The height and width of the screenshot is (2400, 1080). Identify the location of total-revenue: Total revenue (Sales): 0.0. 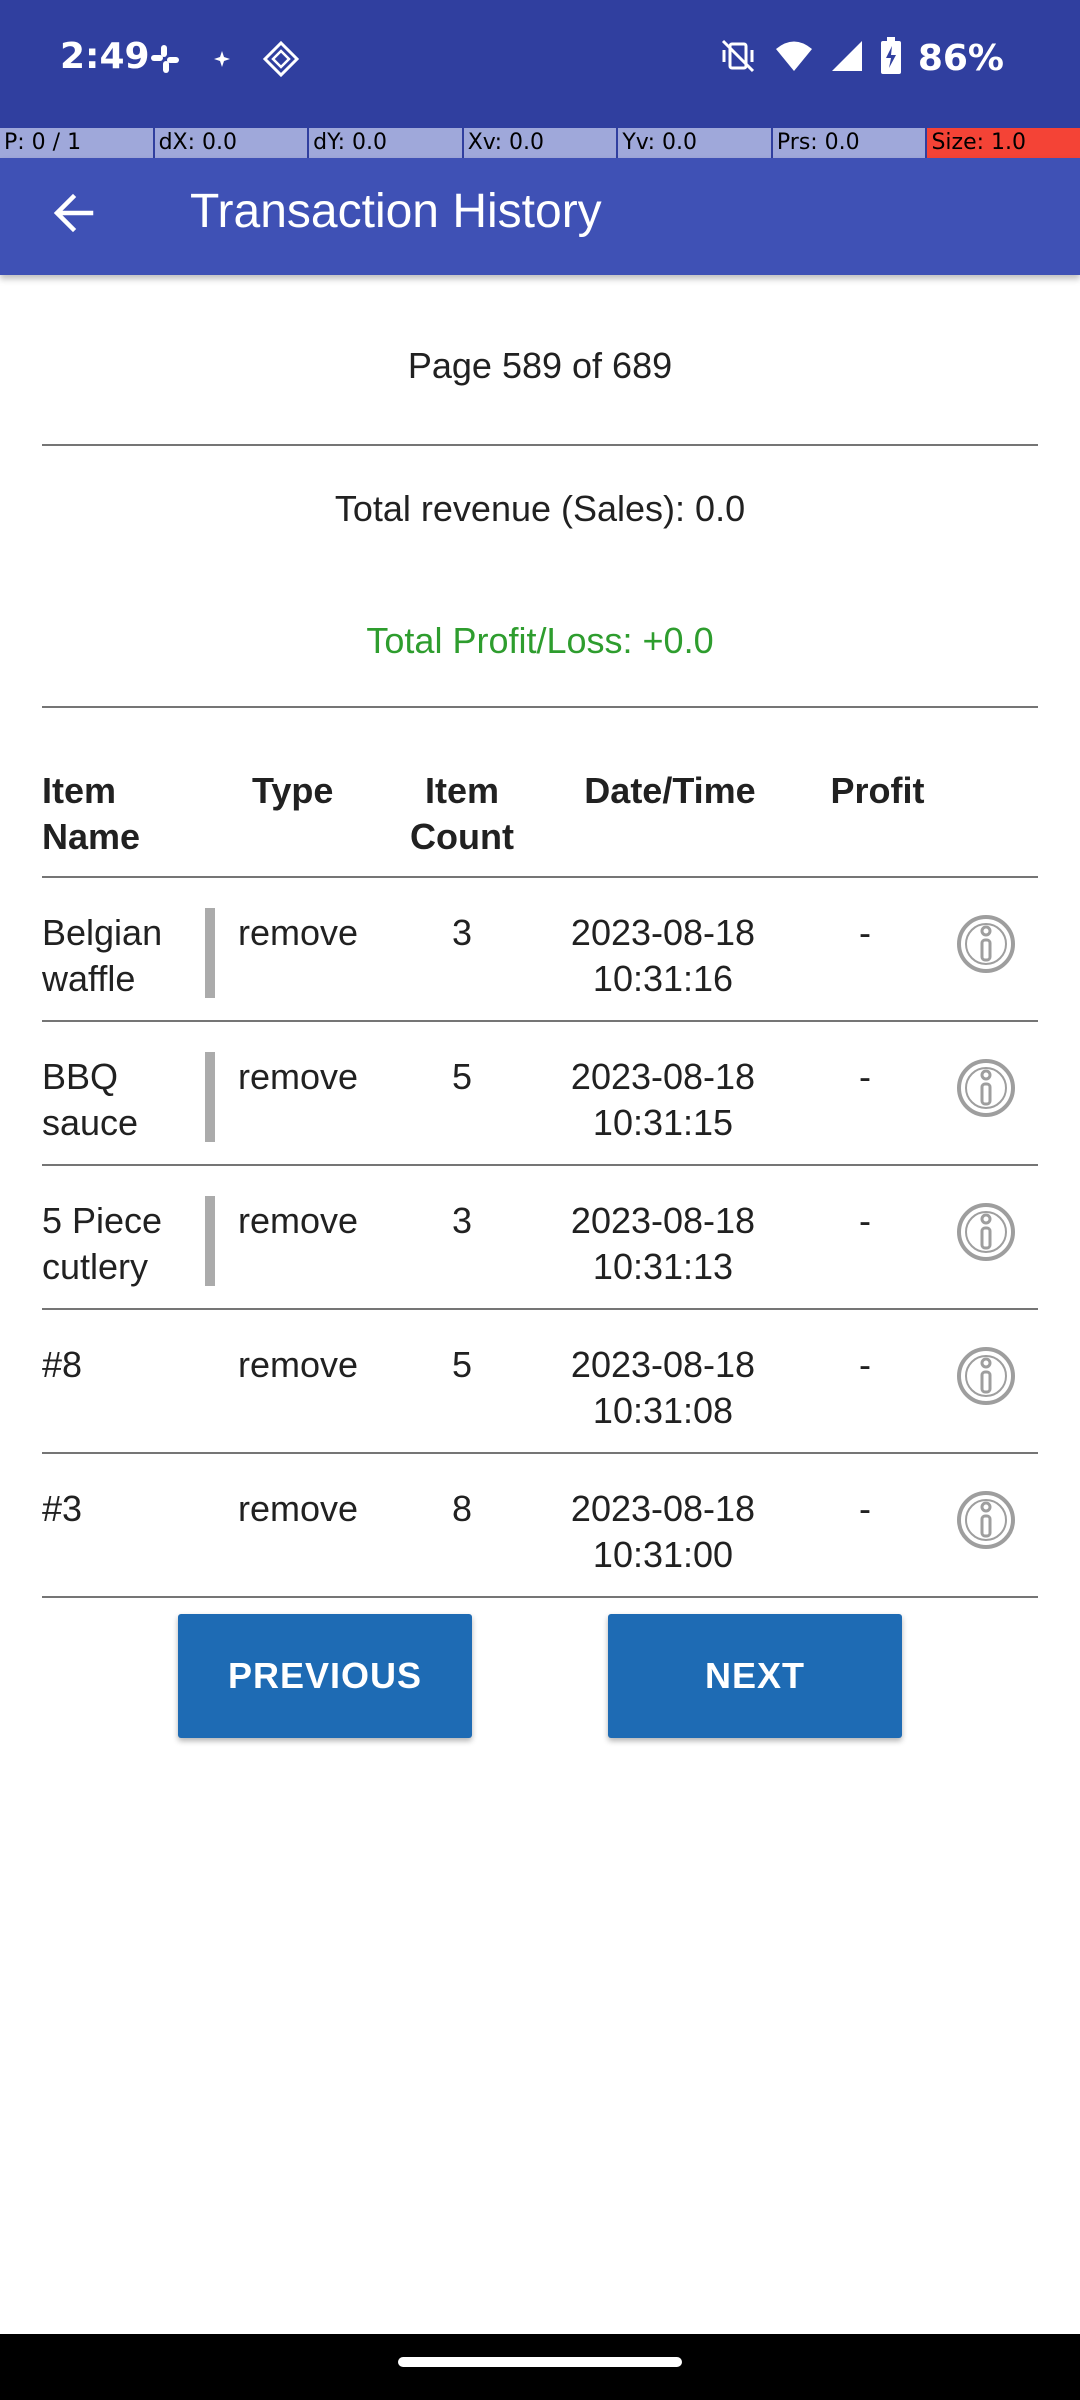
(540, 508).